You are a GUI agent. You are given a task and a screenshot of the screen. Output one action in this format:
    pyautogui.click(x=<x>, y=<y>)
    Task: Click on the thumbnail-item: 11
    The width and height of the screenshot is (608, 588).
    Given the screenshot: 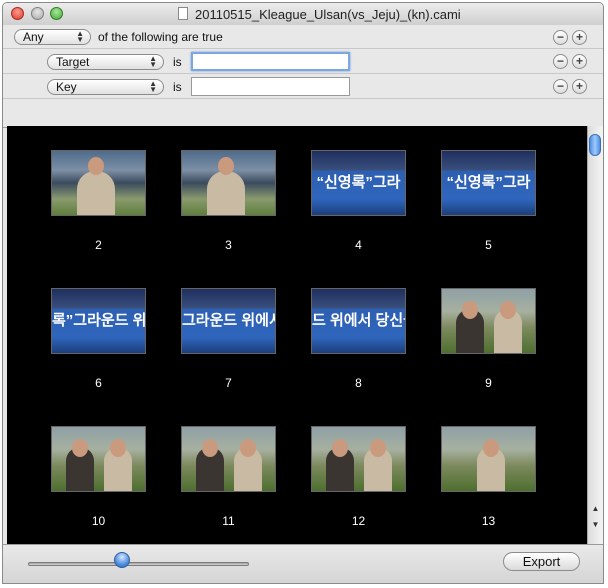 What is the action you would take?
    pyautogui.click(x=228, y=481)
    